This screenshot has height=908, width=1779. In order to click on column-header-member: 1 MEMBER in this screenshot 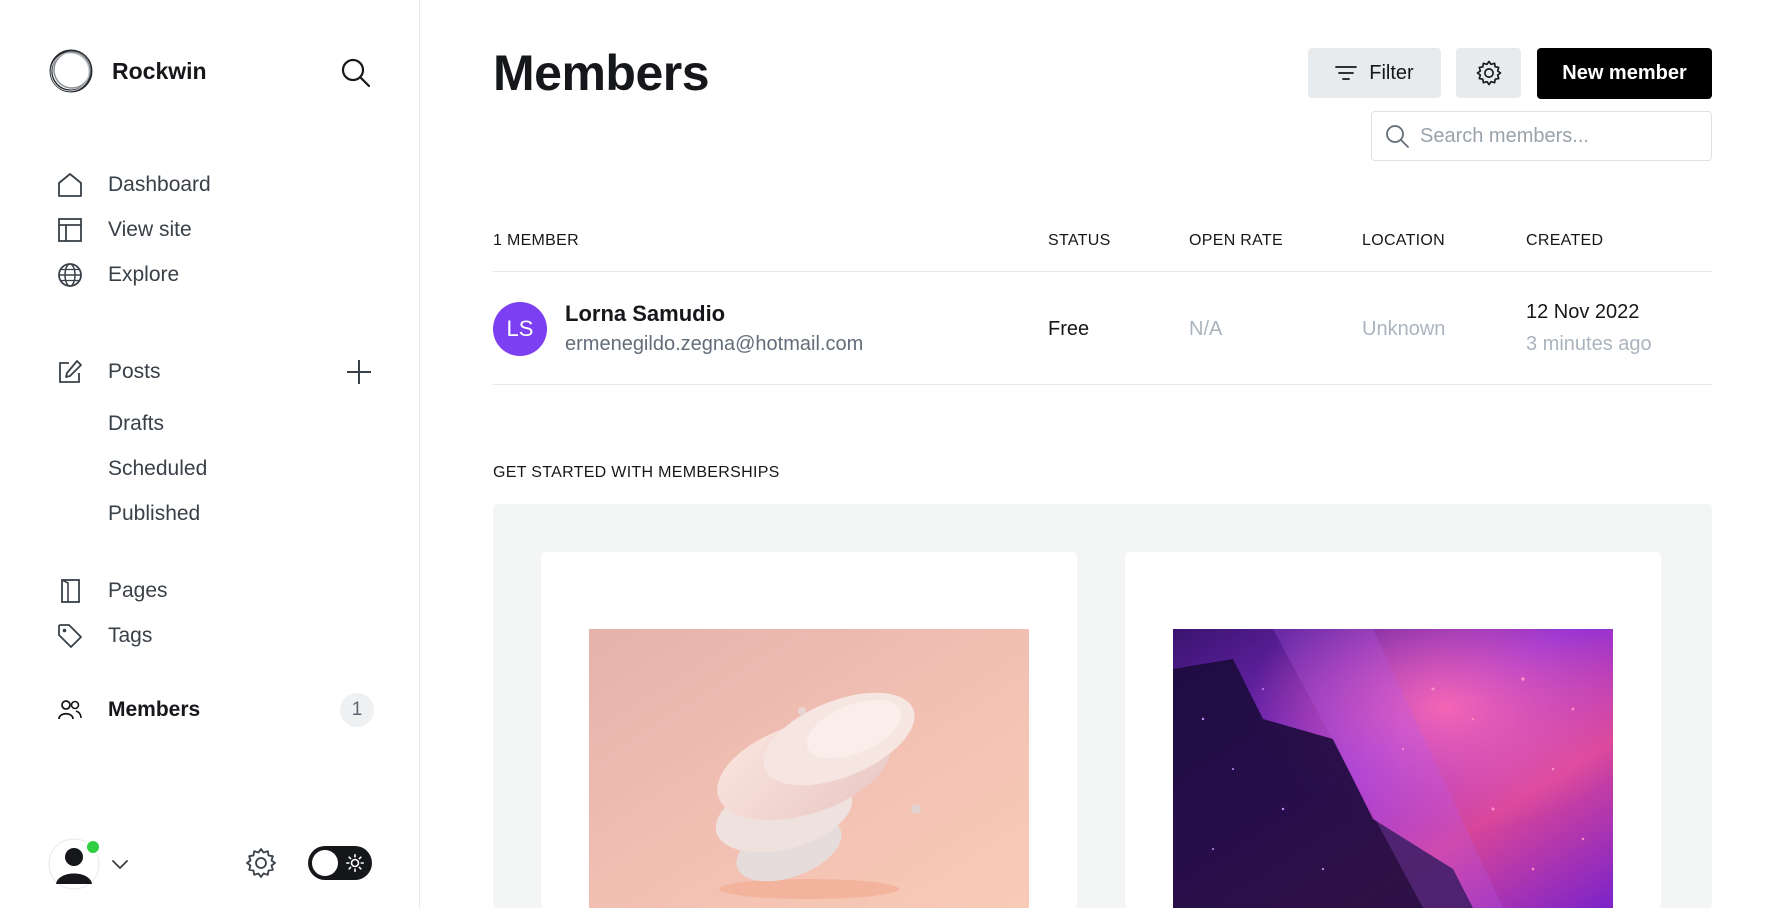, I will do `click(536, 240)`.